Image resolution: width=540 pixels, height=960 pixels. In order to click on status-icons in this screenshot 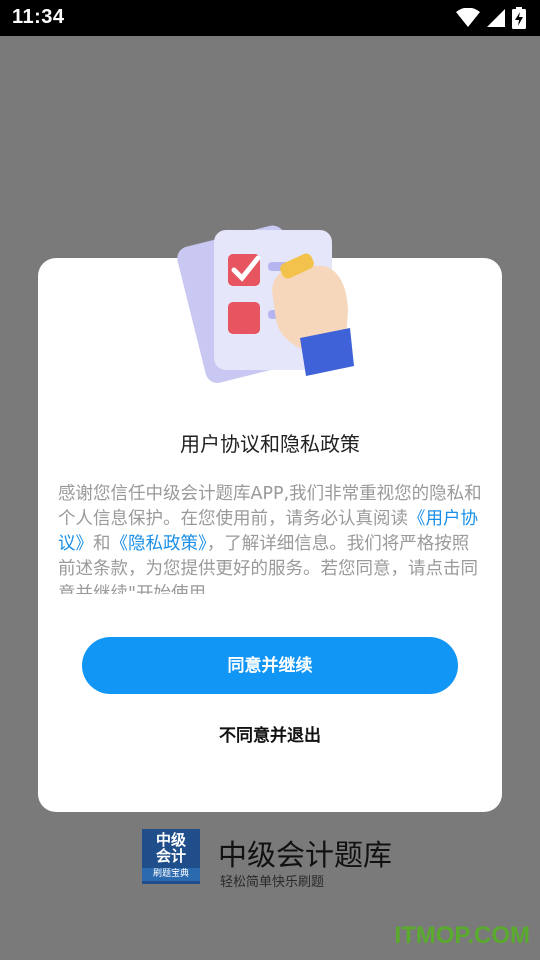, I will do `click(491, 18)`.